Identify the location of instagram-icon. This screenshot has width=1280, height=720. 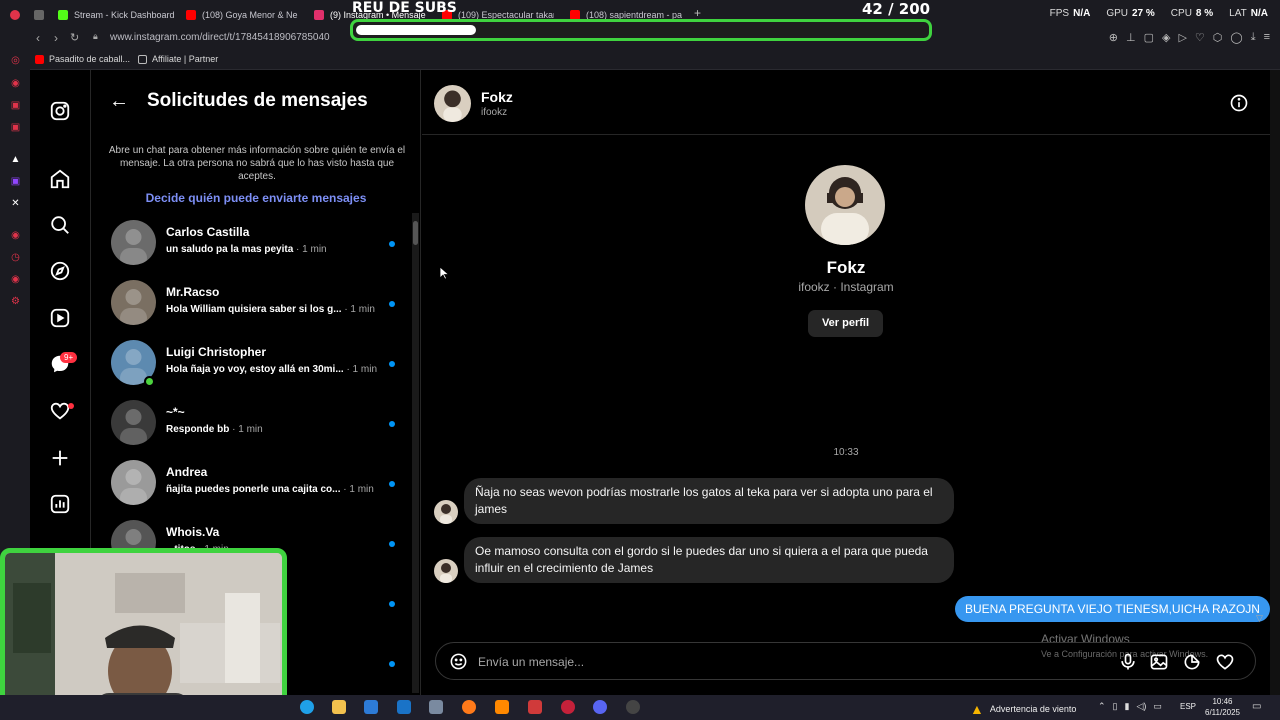
(319, 15).